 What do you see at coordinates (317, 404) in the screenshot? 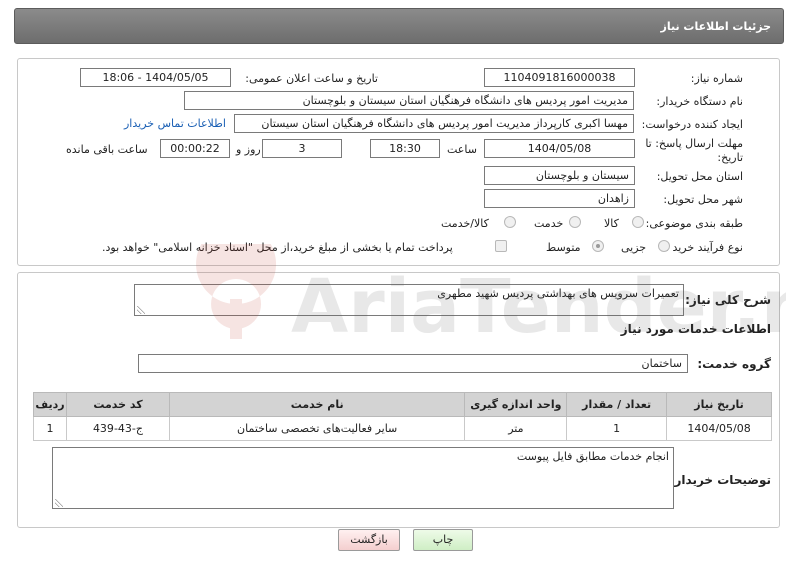
I see `col-service-name: نام خدمت` at bounding box center [317, 404].